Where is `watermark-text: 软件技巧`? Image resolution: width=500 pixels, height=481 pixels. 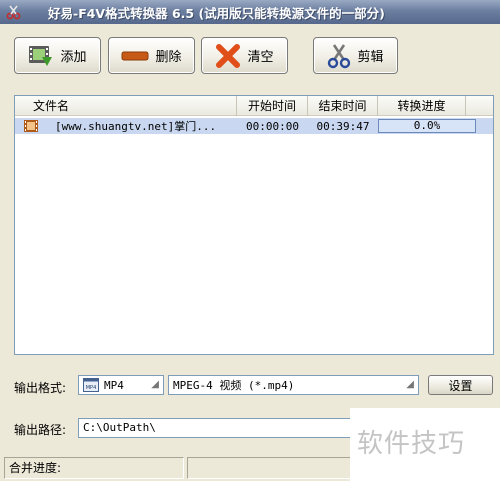 watermark-text: 软件技巧 is located at coordinates (411, 444).